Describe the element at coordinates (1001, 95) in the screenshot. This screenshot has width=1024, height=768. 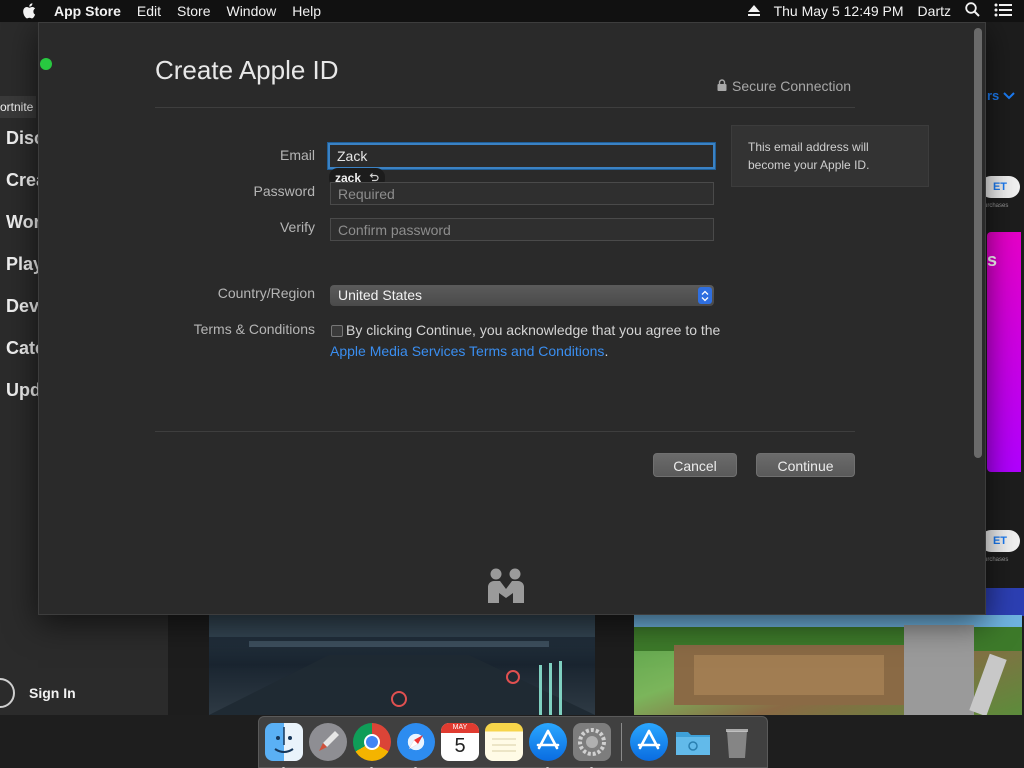
I see `see-all-link: rs` at that location.